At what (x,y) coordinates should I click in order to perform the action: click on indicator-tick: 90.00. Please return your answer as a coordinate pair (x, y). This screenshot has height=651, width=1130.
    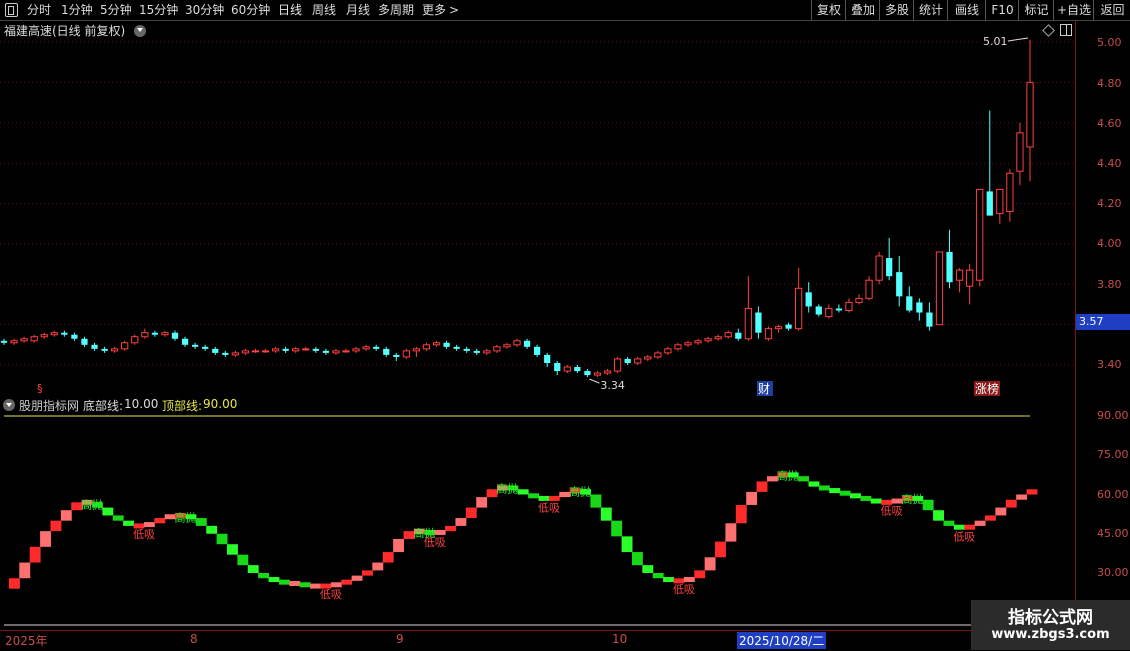
    Looking at the image, I should click on (1113, 415).